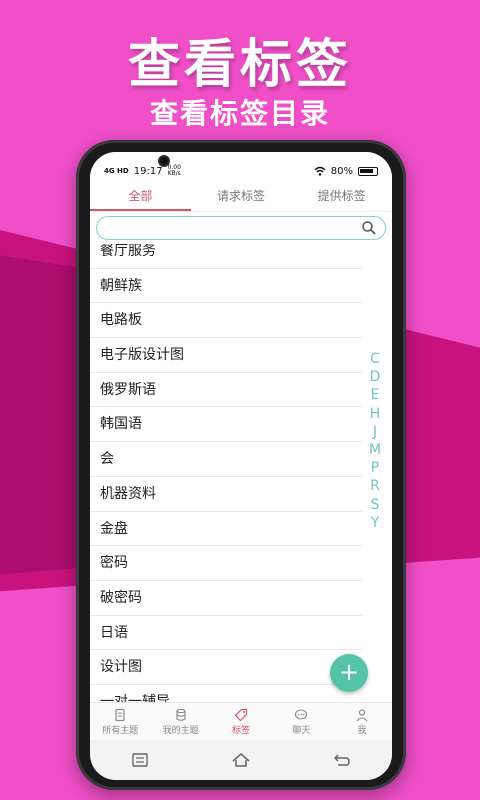 The height and width of the screenshot is (800, 480). What do you see at coordinates (239, 65) in the screenshot?
I see `promo-headline: 查看标签` at bounding box center [239, 65].